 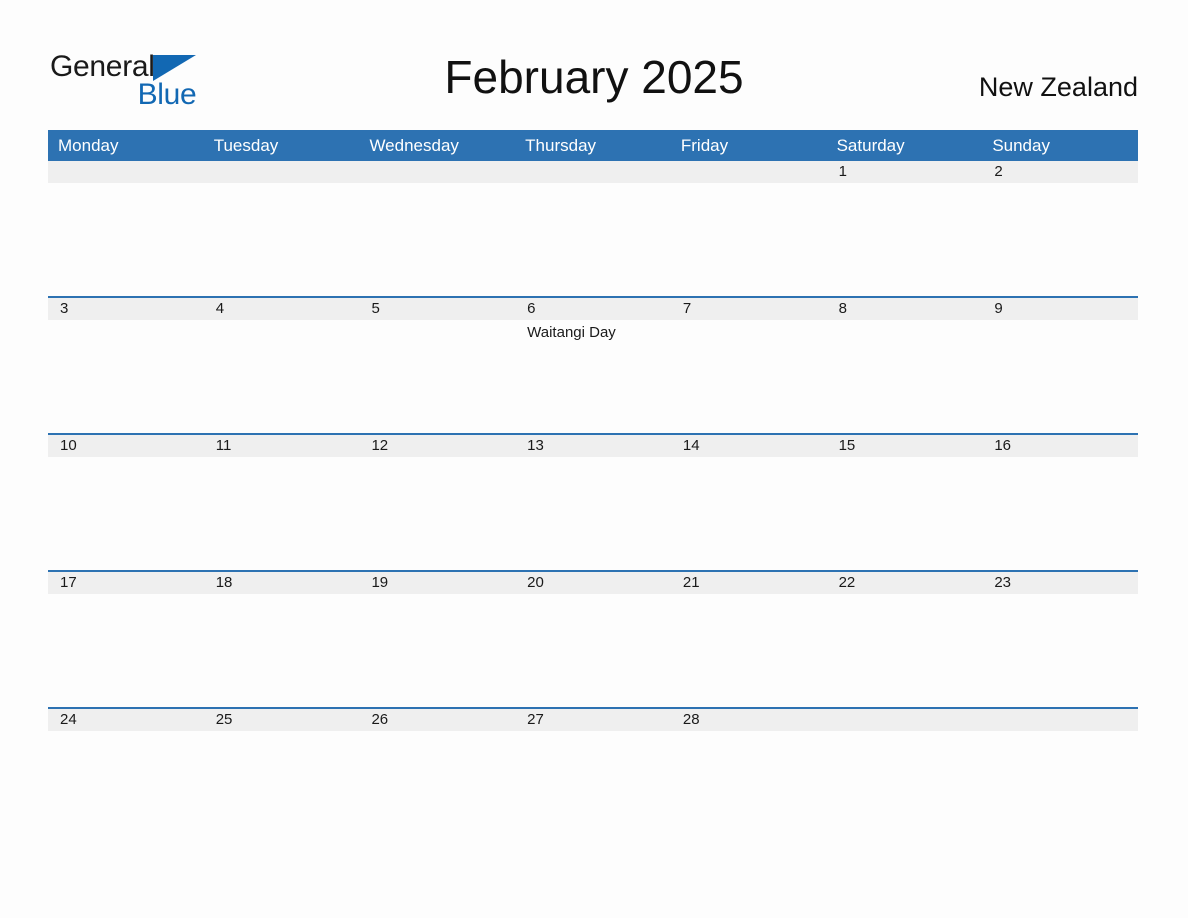 I want to click on day-number: 7, so click(x=749, y=309).